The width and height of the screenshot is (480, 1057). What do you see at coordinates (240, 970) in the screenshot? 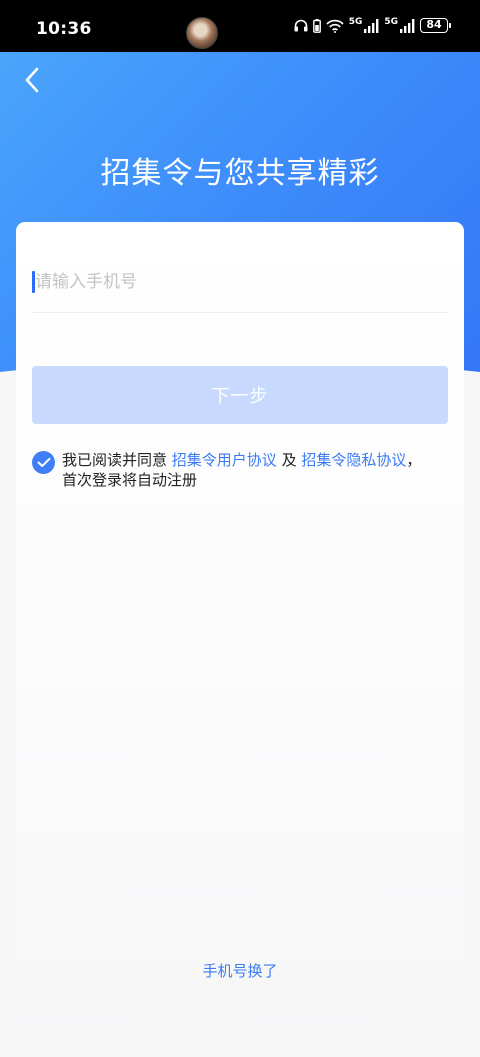
I see `change-phone-link: 手机号换了` at bounding box center [240, 970].